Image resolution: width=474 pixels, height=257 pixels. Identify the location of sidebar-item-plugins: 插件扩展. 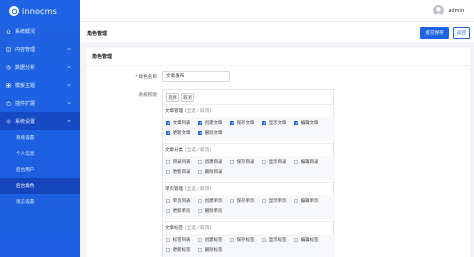
(40, 103).